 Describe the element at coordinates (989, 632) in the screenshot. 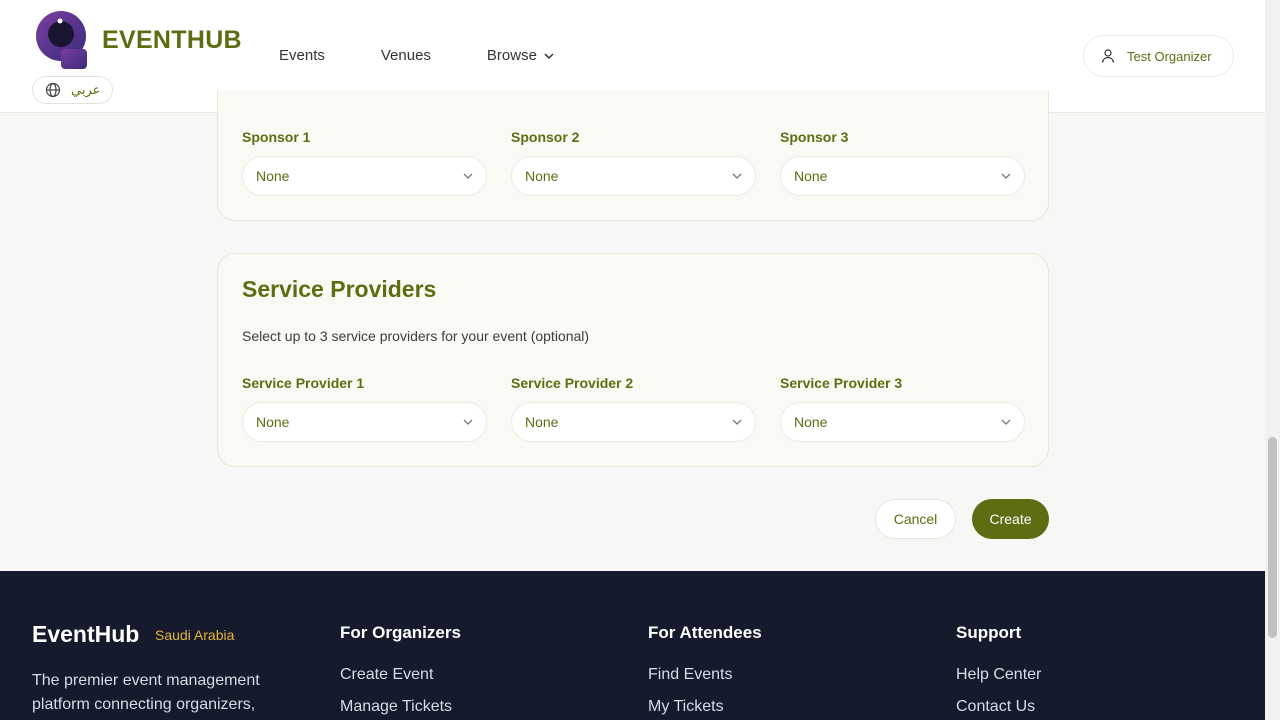

I see `footer-column-title: Support` at that location.